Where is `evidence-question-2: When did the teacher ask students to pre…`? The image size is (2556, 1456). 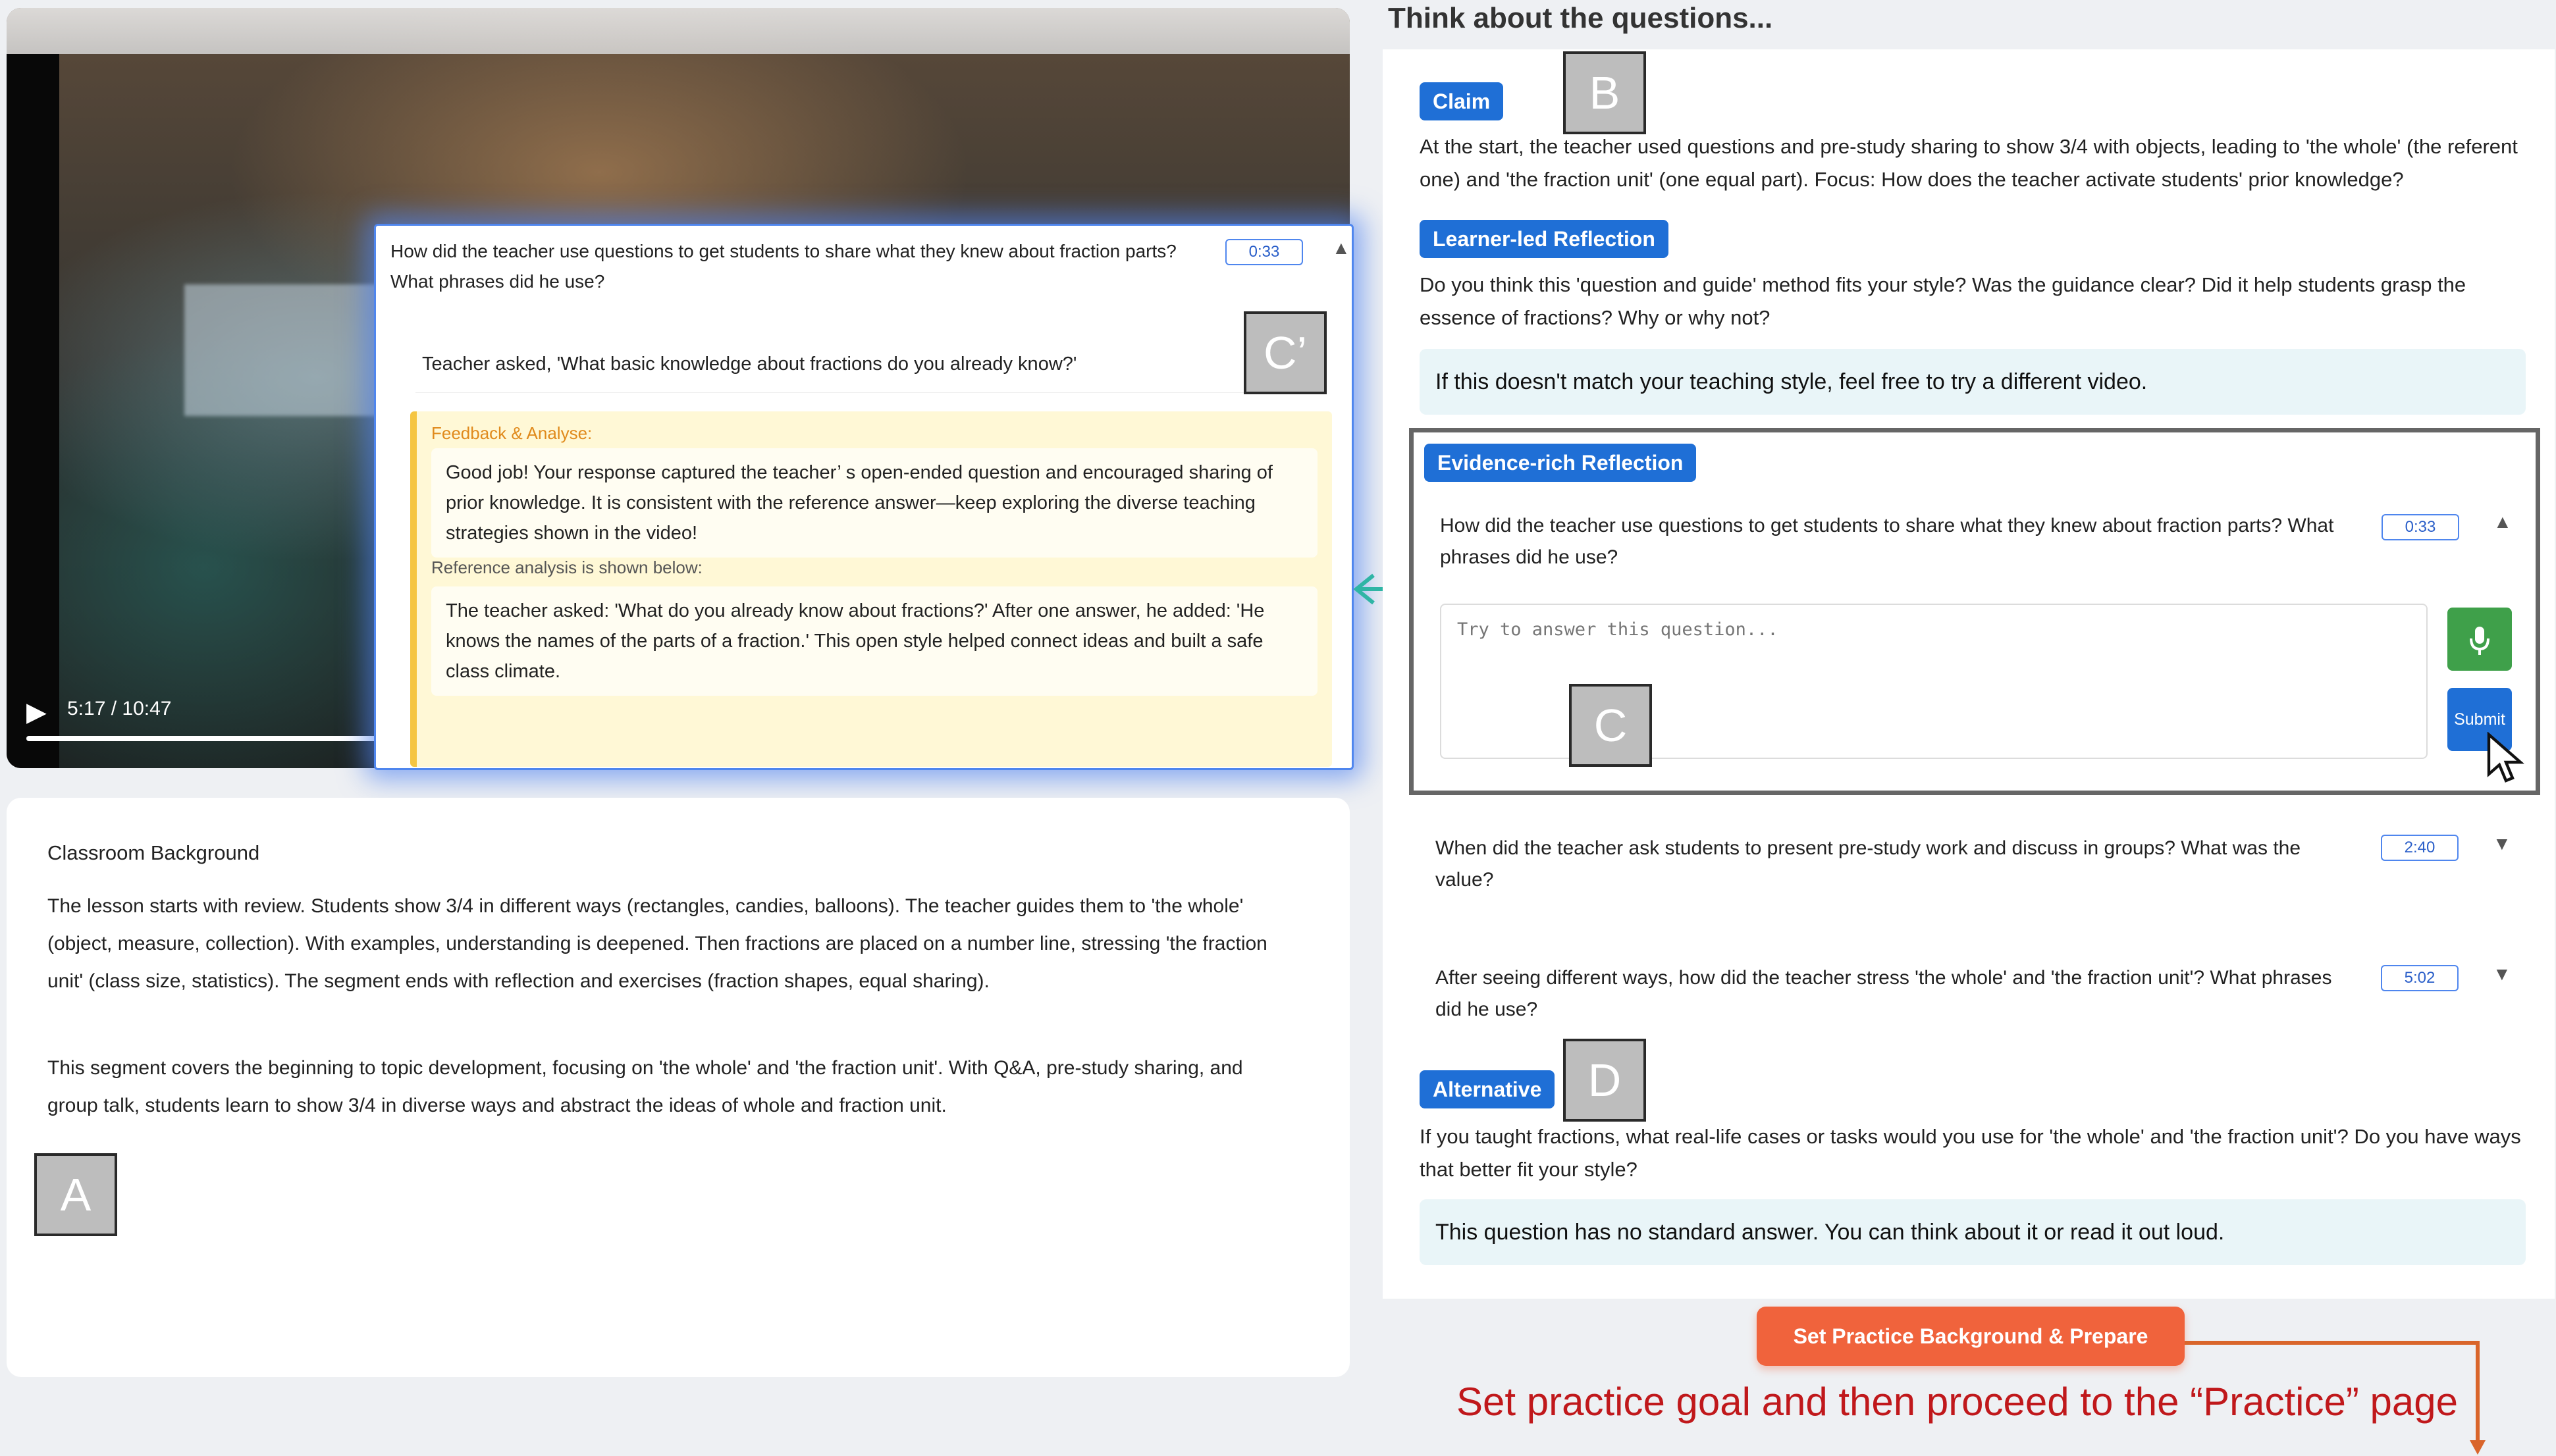
evidence-question-2: When did the teacher ask students to pre… is located at coordinates (1868, 864).